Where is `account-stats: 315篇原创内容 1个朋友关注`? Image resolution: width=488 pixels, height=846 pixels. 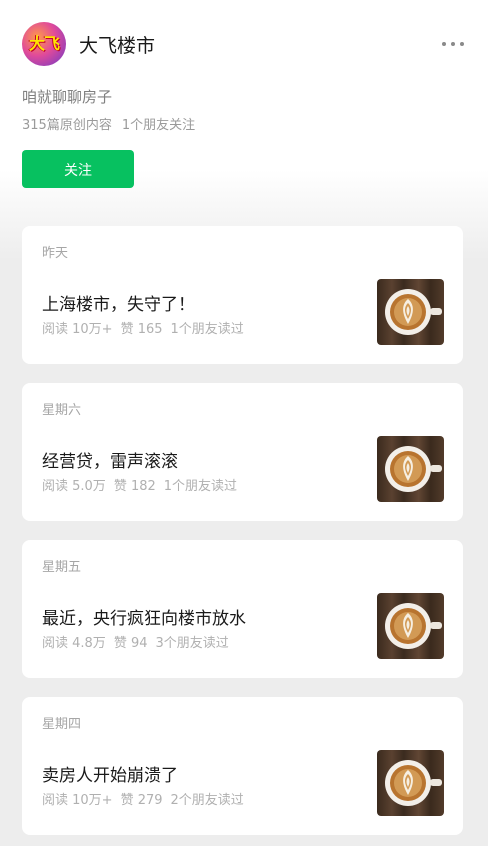
account-stats: 315篇原创内容 1个朋友关注 is located at coordinates (108, 123).